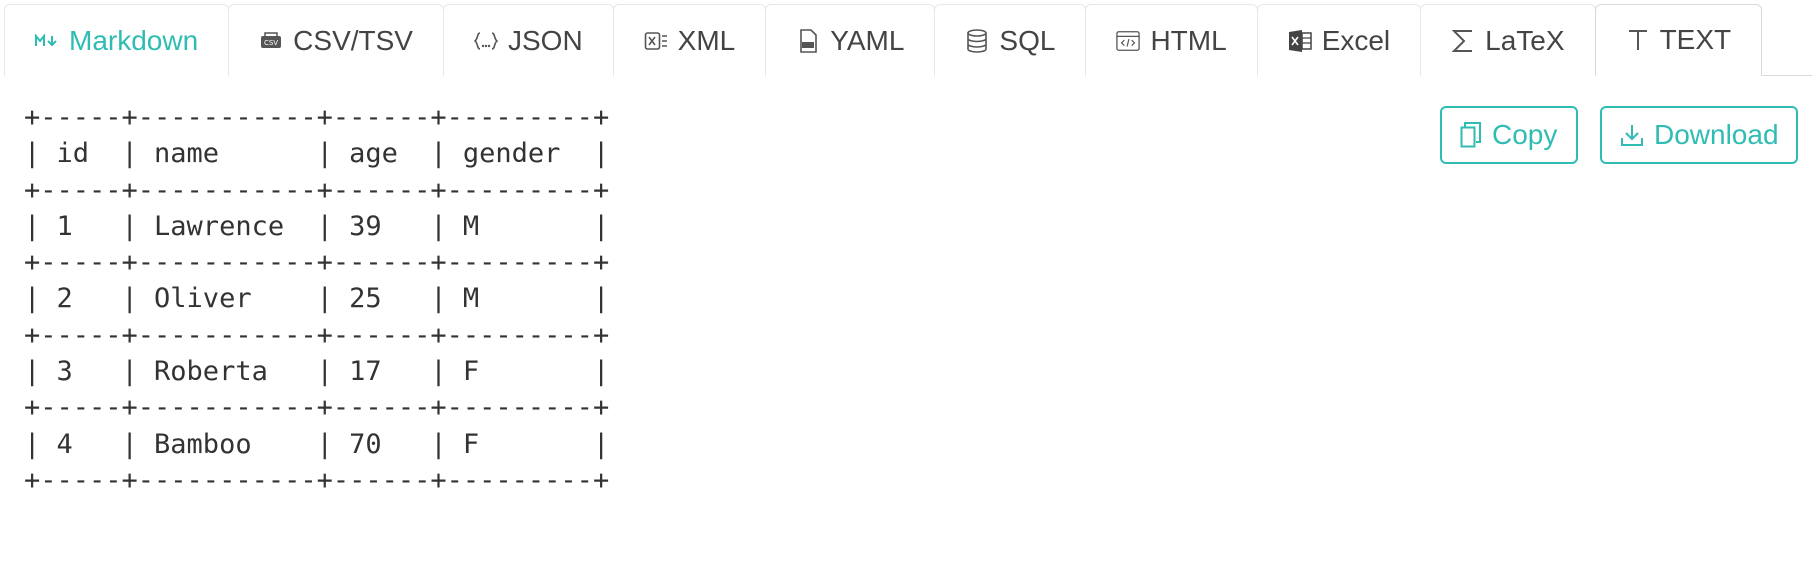  I want to click on database-icon, so click(977, 40).